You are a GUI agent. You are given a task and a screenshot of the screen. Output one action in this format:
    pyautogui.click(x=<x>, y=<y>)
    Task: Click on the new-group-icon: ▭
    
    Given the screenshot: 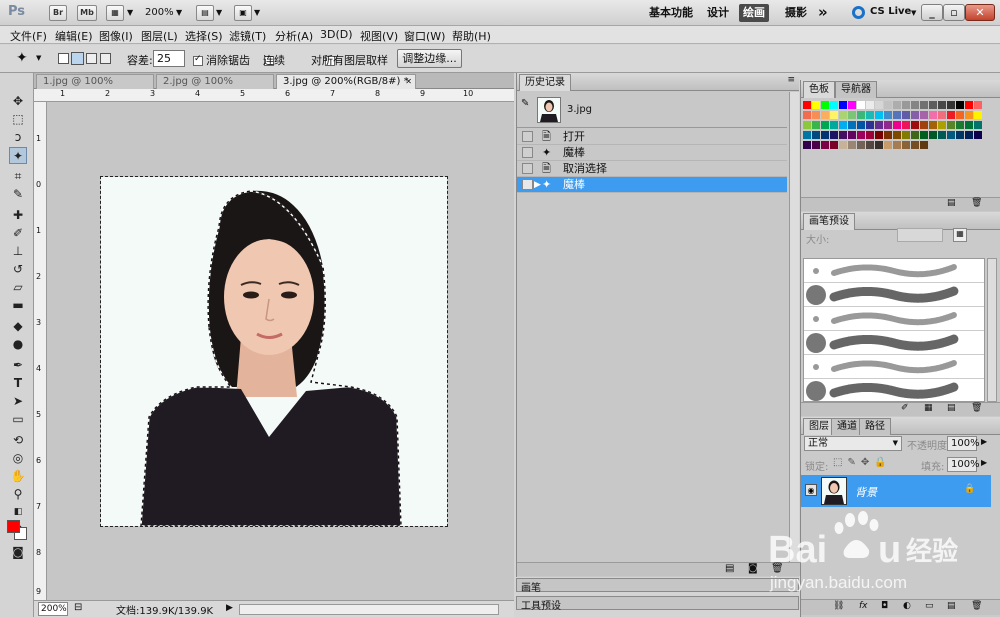 What is the action you would take?
    pyautogui.click(x=929, y=606)
    